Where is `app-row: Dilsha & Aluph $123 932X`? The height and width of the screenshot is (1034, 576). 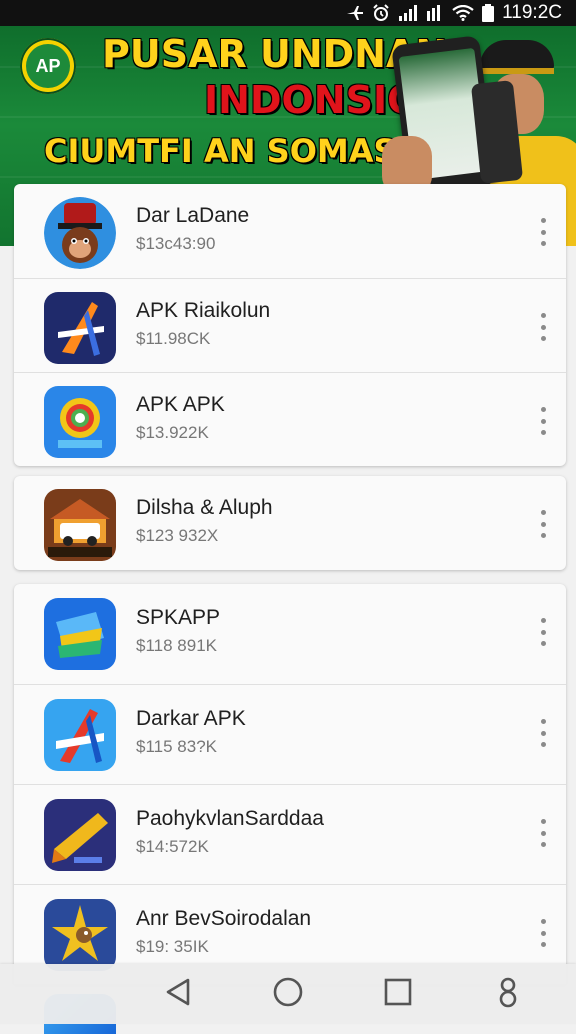 app-row: Dilsha & Aluph $123 932X is located at coordinates (290, 523).